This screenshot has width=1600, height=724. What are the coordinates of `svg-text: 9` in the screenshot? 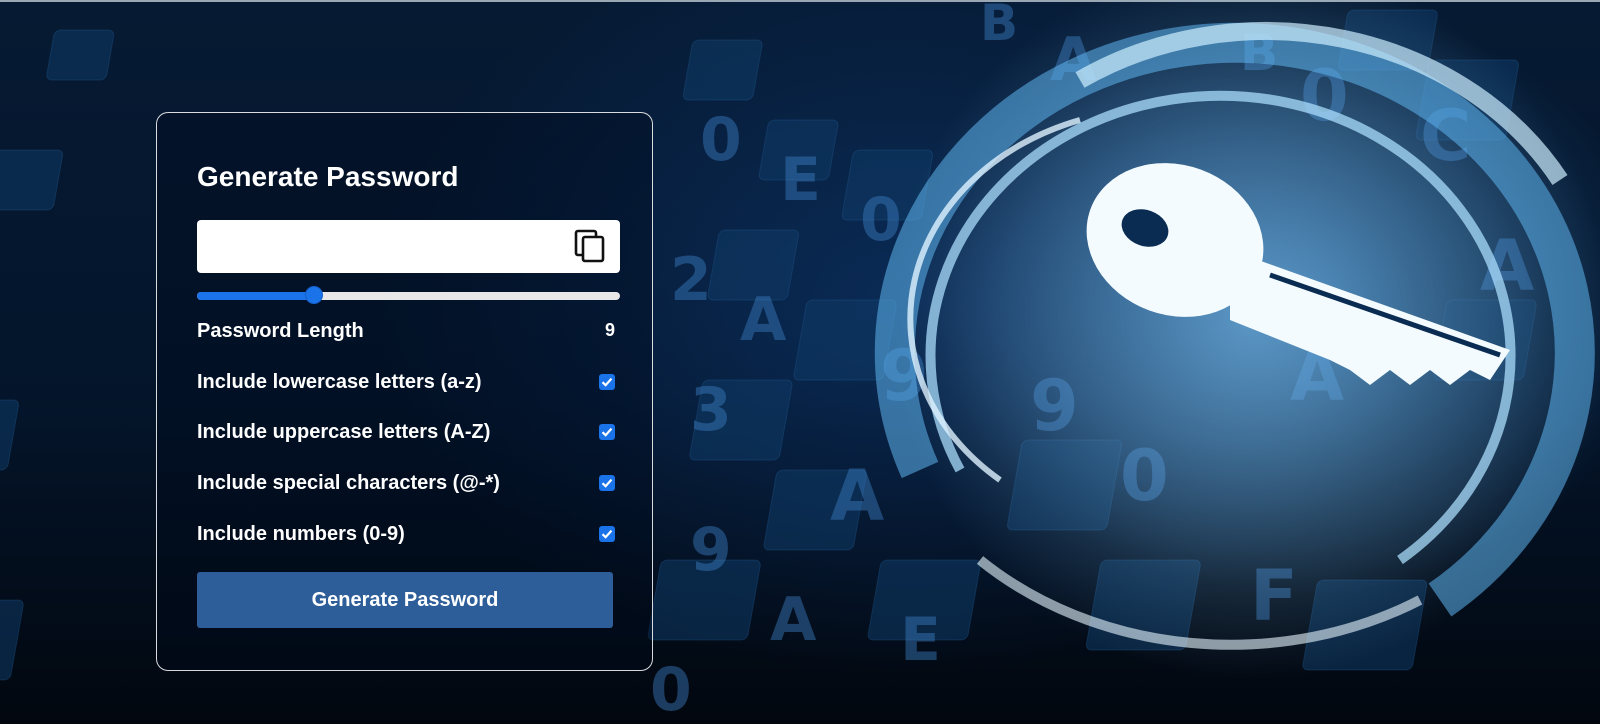 It's located at (711, 550).